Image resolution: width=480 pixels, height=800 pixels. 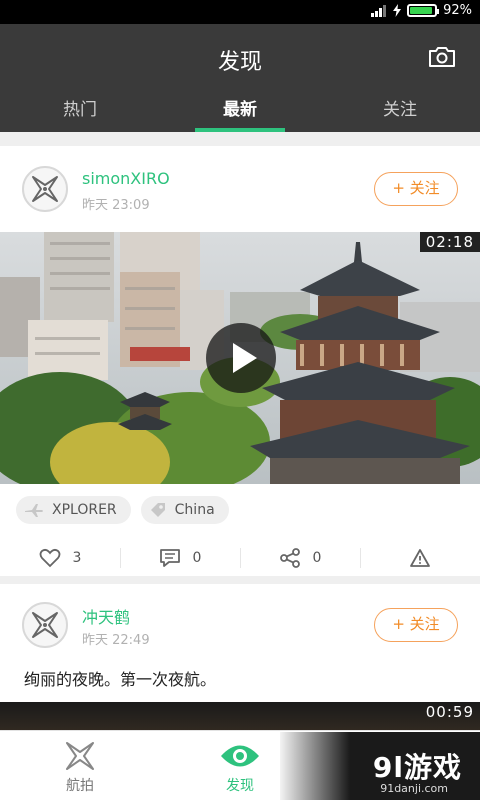 I want to click on heart-icon, so click(x=49, y=558).